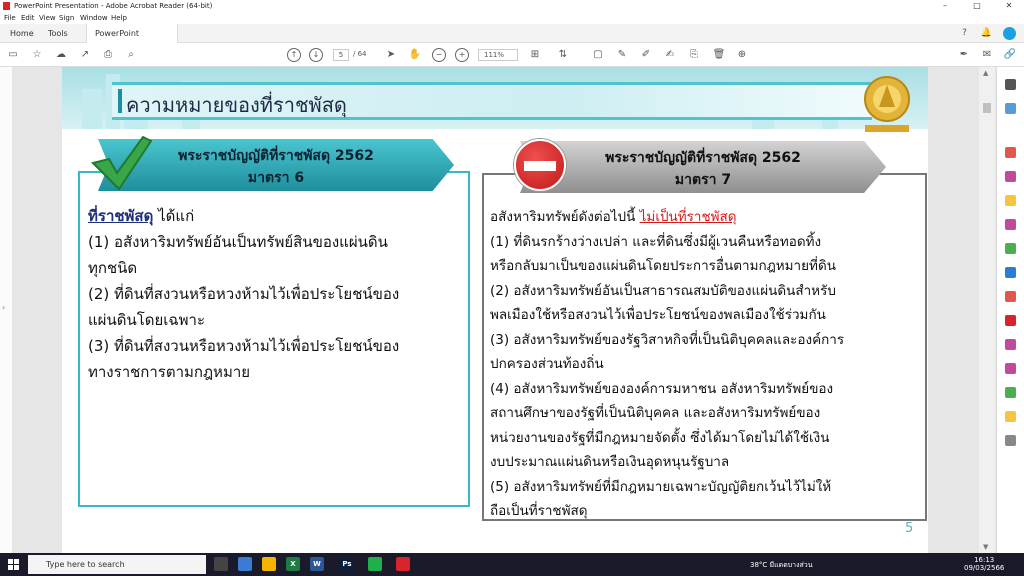 This screenshot has height=576, width=1024. Describe the element at coordinates (610, 462) in the screenshot. I see `right-line: งบประมาณแผ่นดินหรือเงินอุดหนุนรัฐบาล` at that location.